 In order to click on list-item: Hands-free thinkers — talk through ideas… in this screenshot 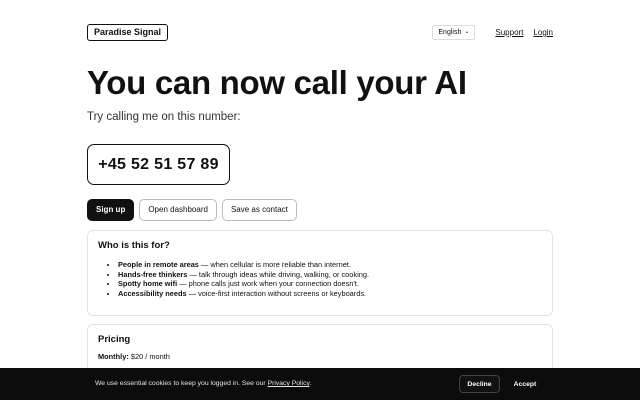, I will do `click(330, 275)`.